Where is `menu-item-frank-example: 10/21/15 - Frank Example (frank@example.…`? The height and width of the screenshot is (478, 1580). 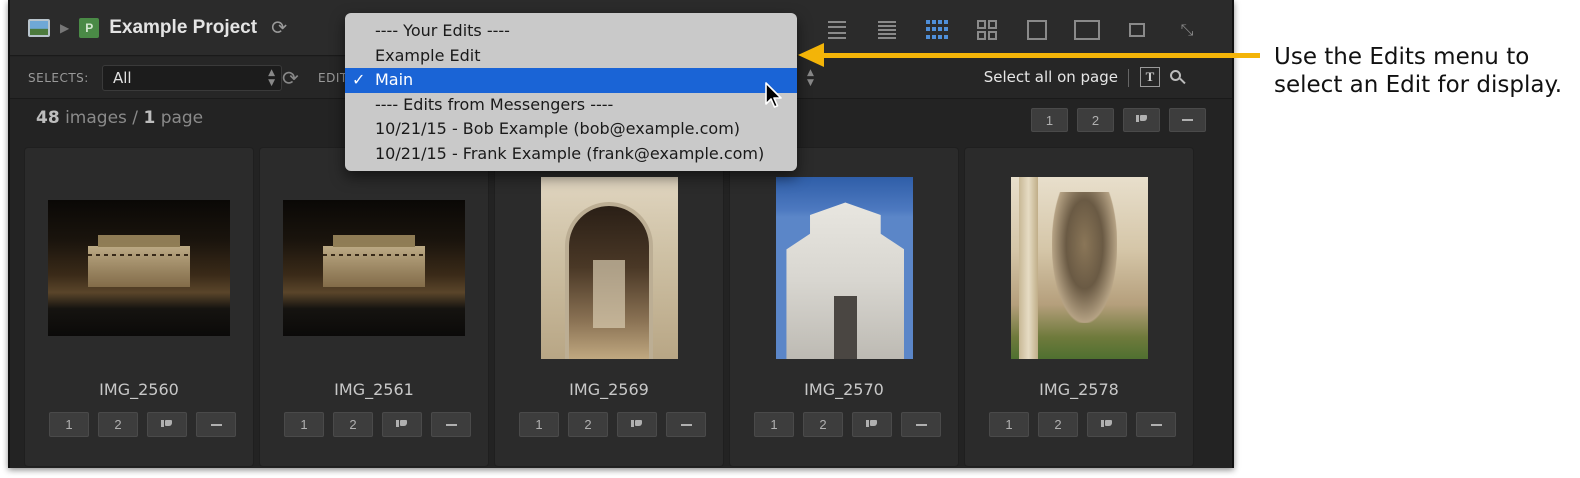 menu-item-frank-example: 10/21/15 - Frank Example (frank@example.… is located at coordinates (571, 154).